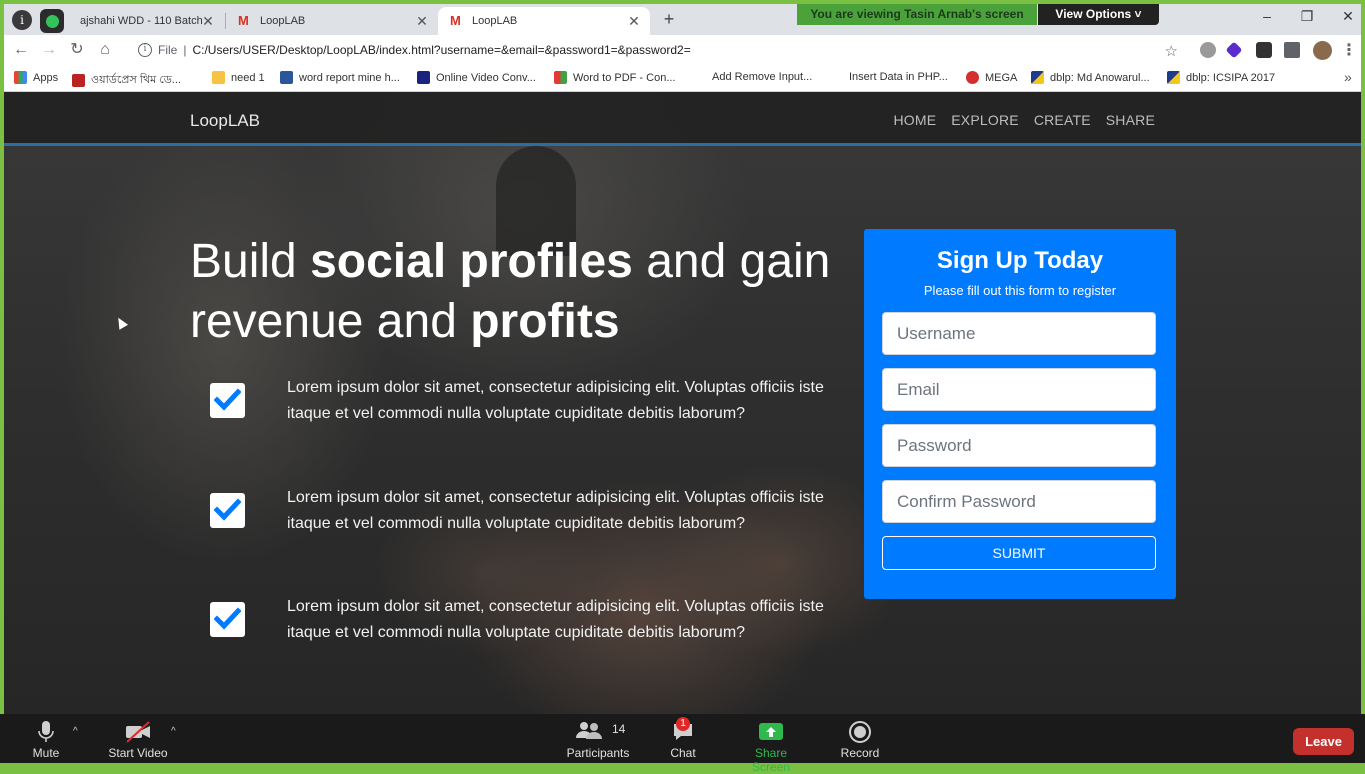 The image size is (1365, 774). What do you see at coordinates (138, 753) in the screenshot?
I see `start-video-label: Start Video` at bounding box center [138, 753].